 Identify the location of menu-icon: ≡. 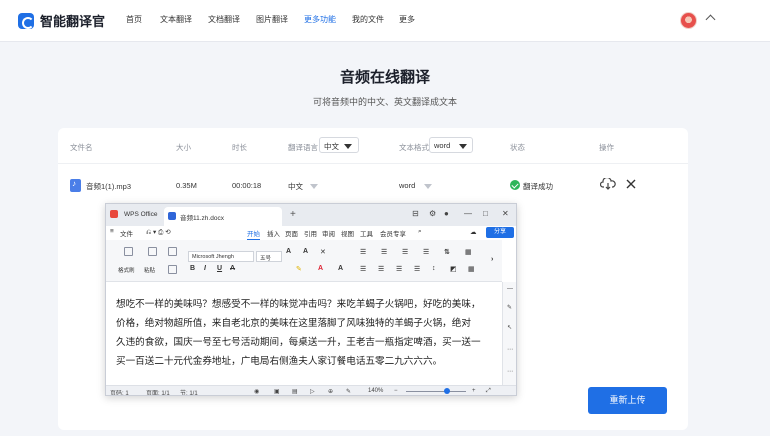
(112, 231).